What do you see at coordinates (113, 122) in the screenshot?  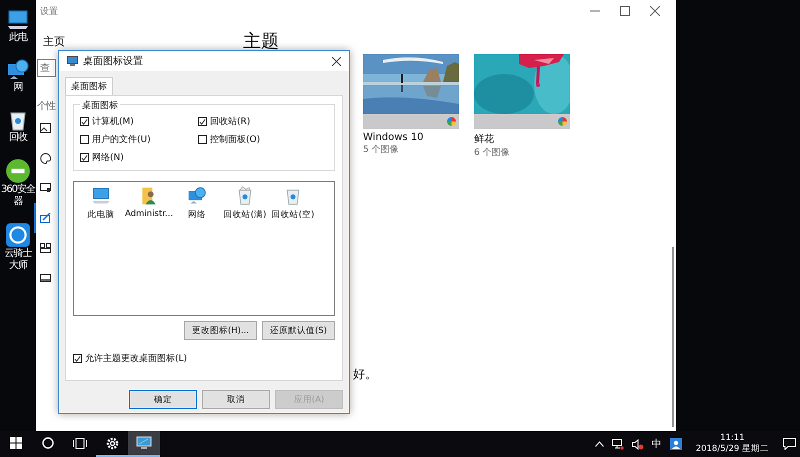 I see `checkbox-label: 计算机(M)` at bounding box center [113, 122].